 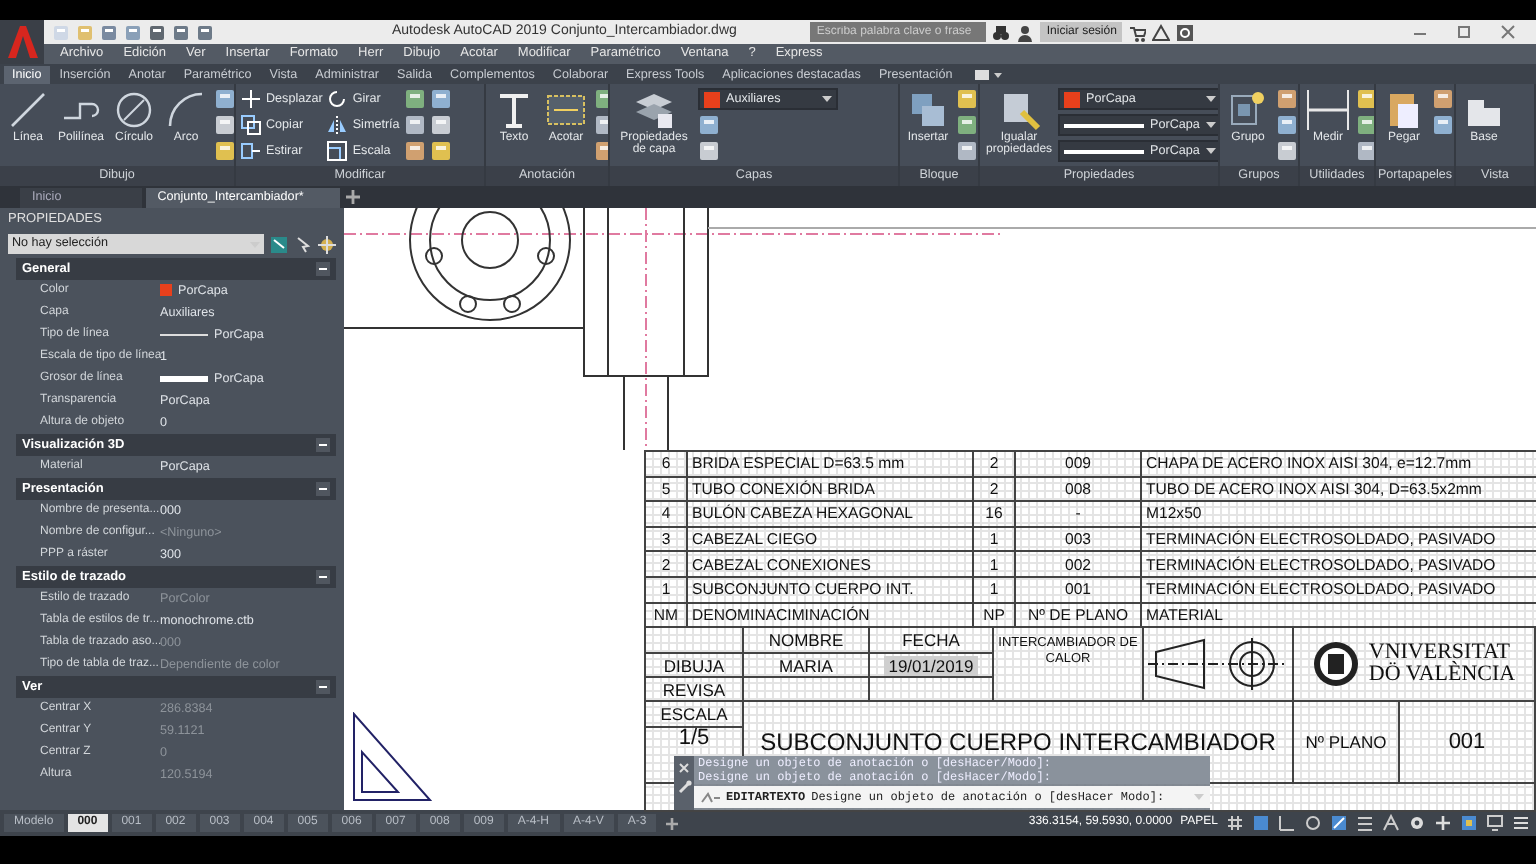 I want to click on university-seal-icon, so click(x=1336, y=664).